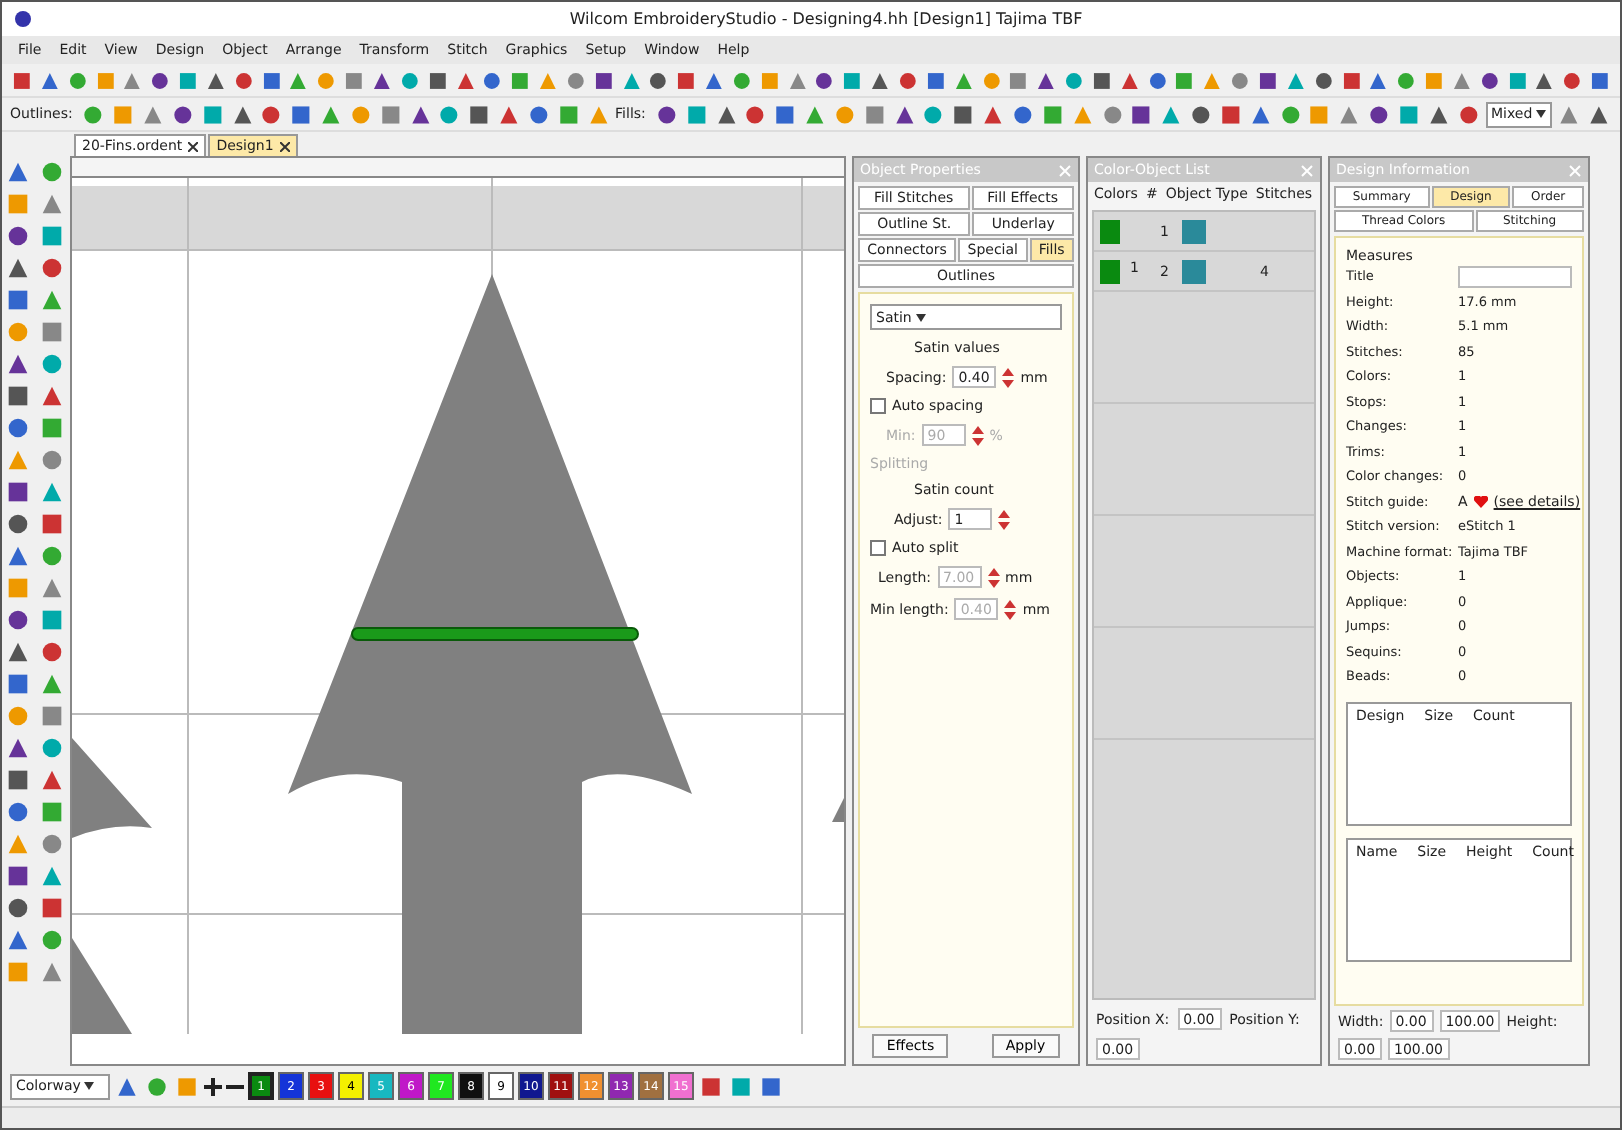  Describe the element at coordinates (1515, 276) in the screenshot. I see `title-field` at that location.